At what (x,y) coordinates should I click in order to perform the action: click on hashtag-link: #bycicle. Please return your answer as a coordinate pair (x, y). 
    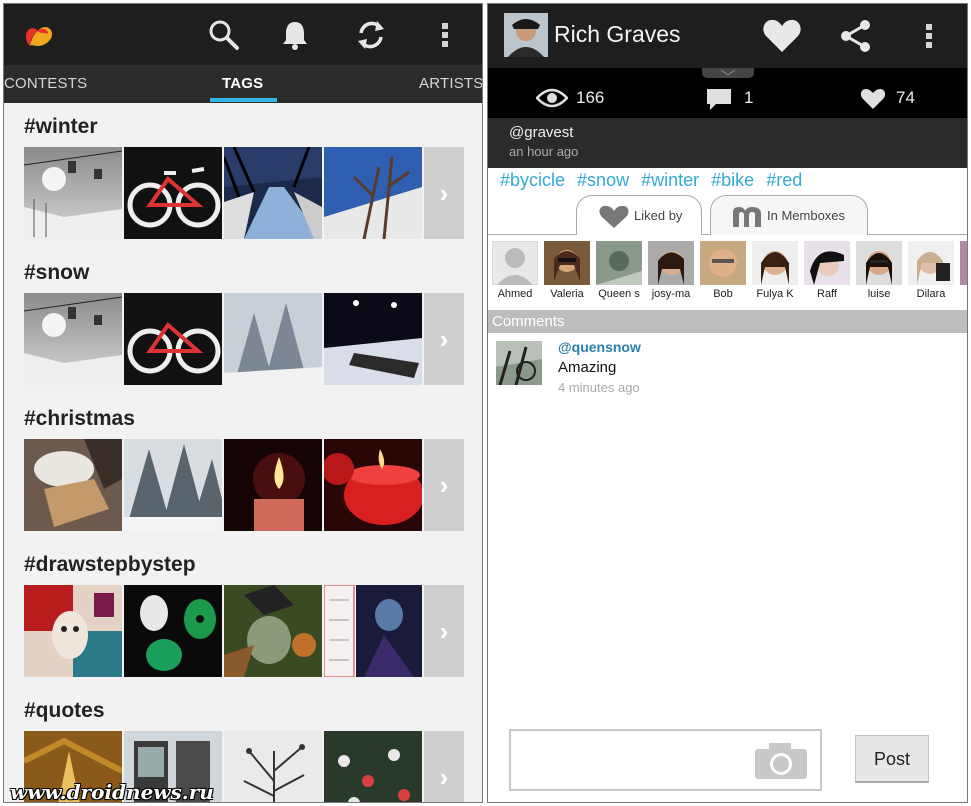
    Looking at the image, I should click on (532, 180).